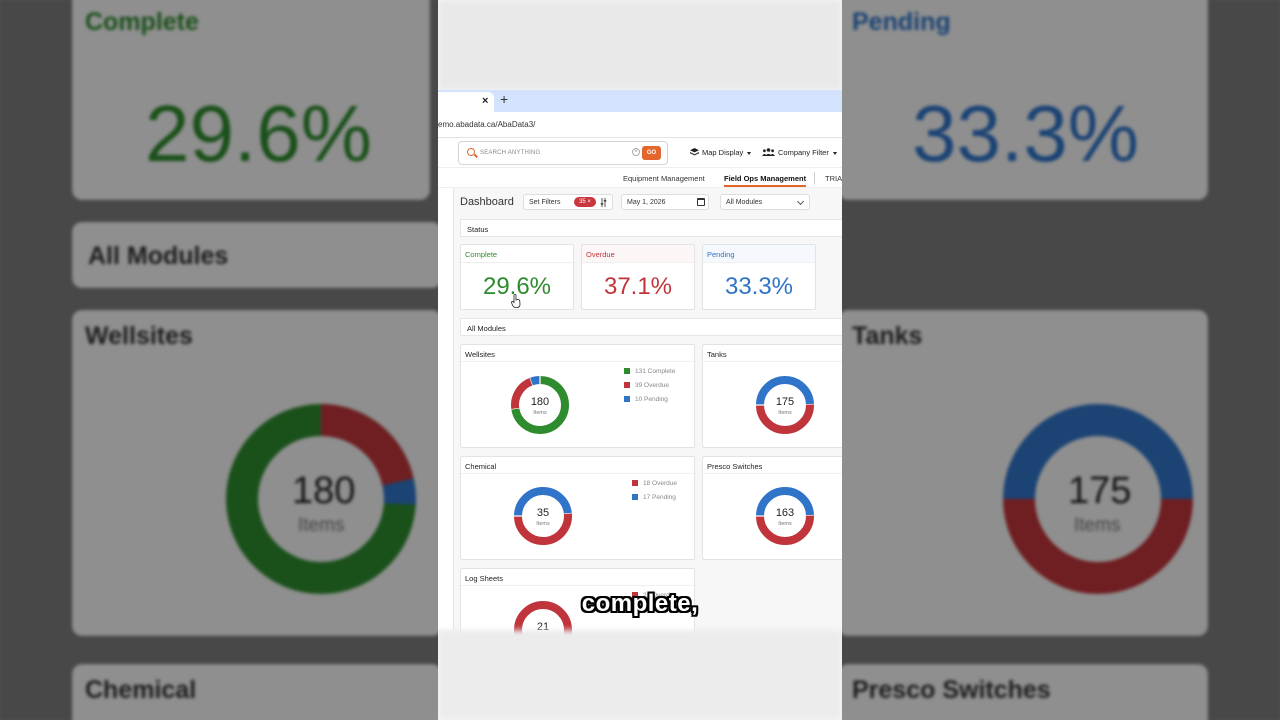 Image resolution: width=1280 pixels, height=720 pixels. I want to click on legend-item-pending: 10 Pending, so click(646, 399).